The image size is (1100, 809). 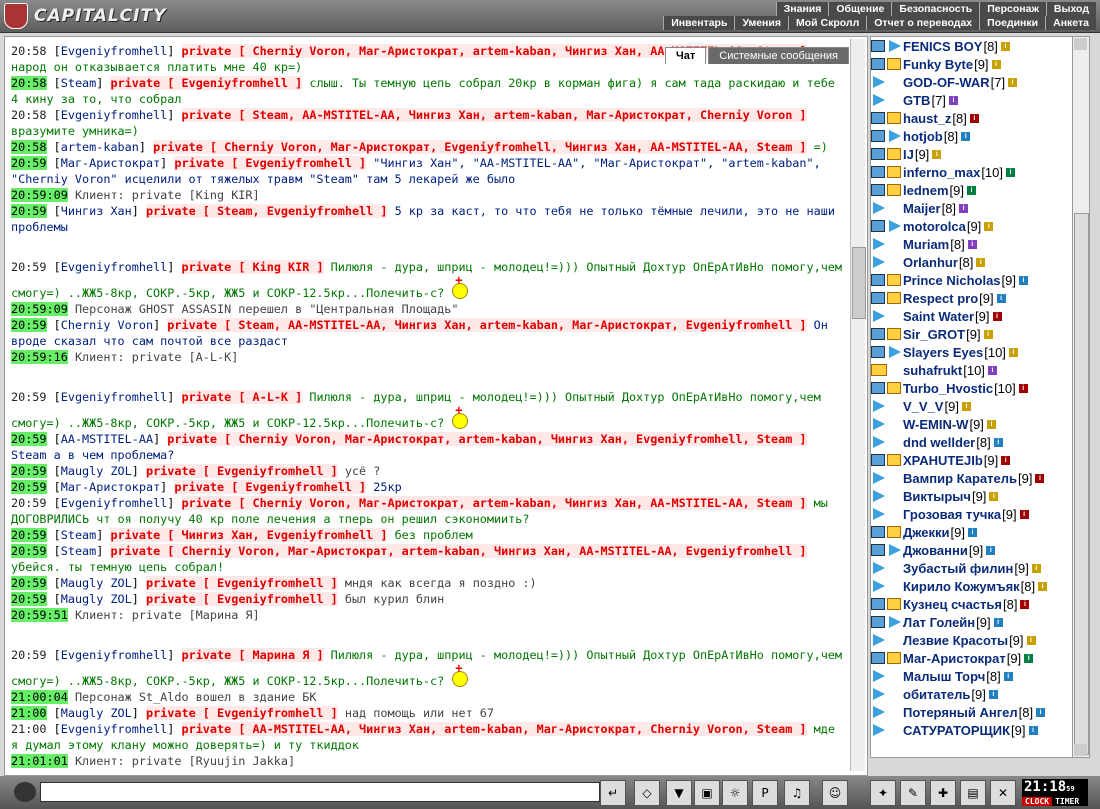 I want to click on message-author: Cherniy Voron, so click(x=107, y=325).